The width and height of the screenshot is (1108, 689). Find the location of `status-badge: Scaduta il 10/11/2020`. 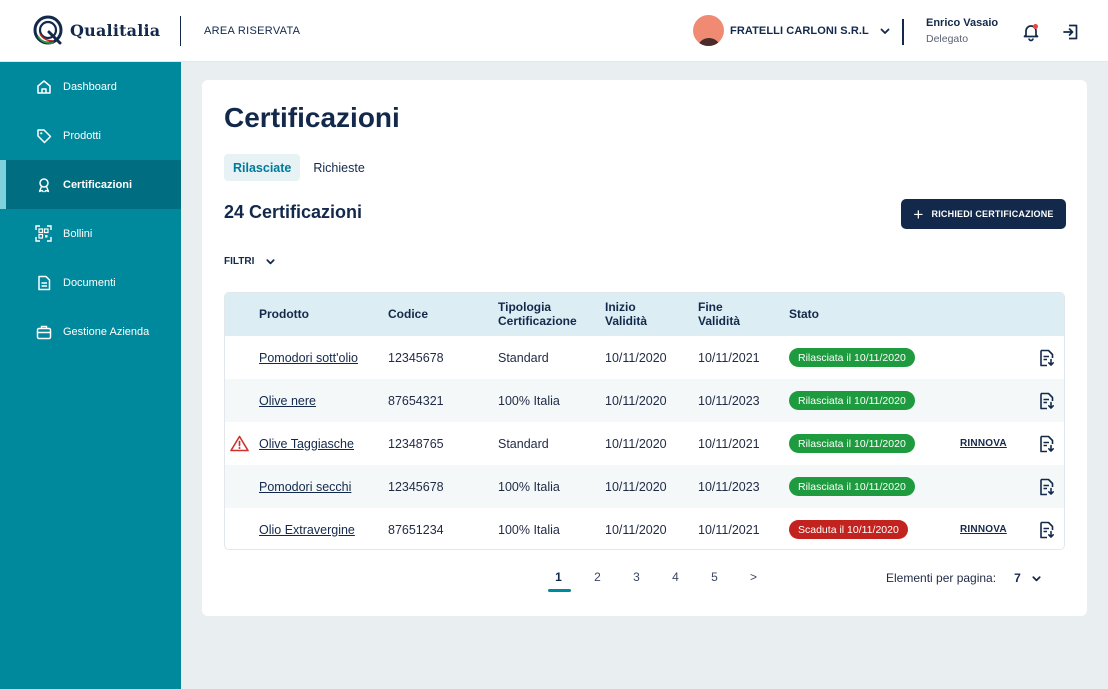

status-badge: Scaduta il 10/11/2020 is located at coordinates (848, 529).